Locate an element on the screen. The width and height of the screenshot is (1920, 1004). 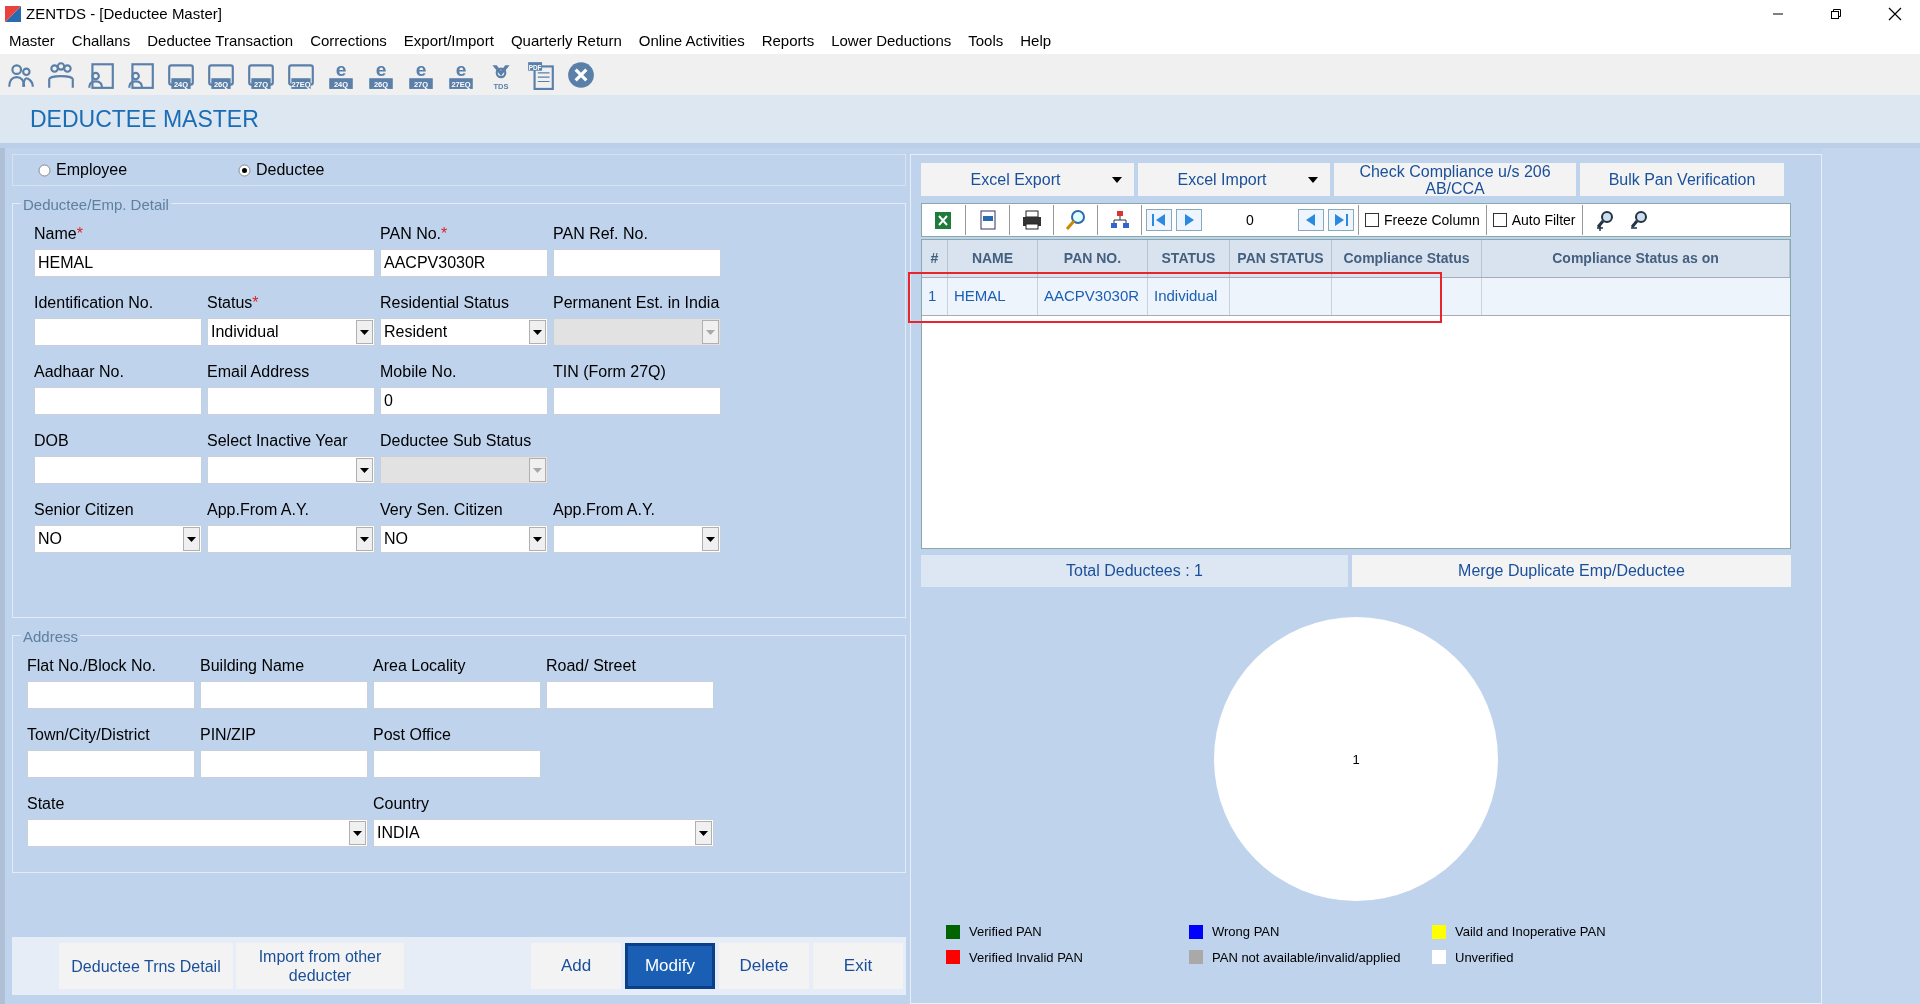
field-label: Permanent Est. in India is located at coordinates (637, 303).